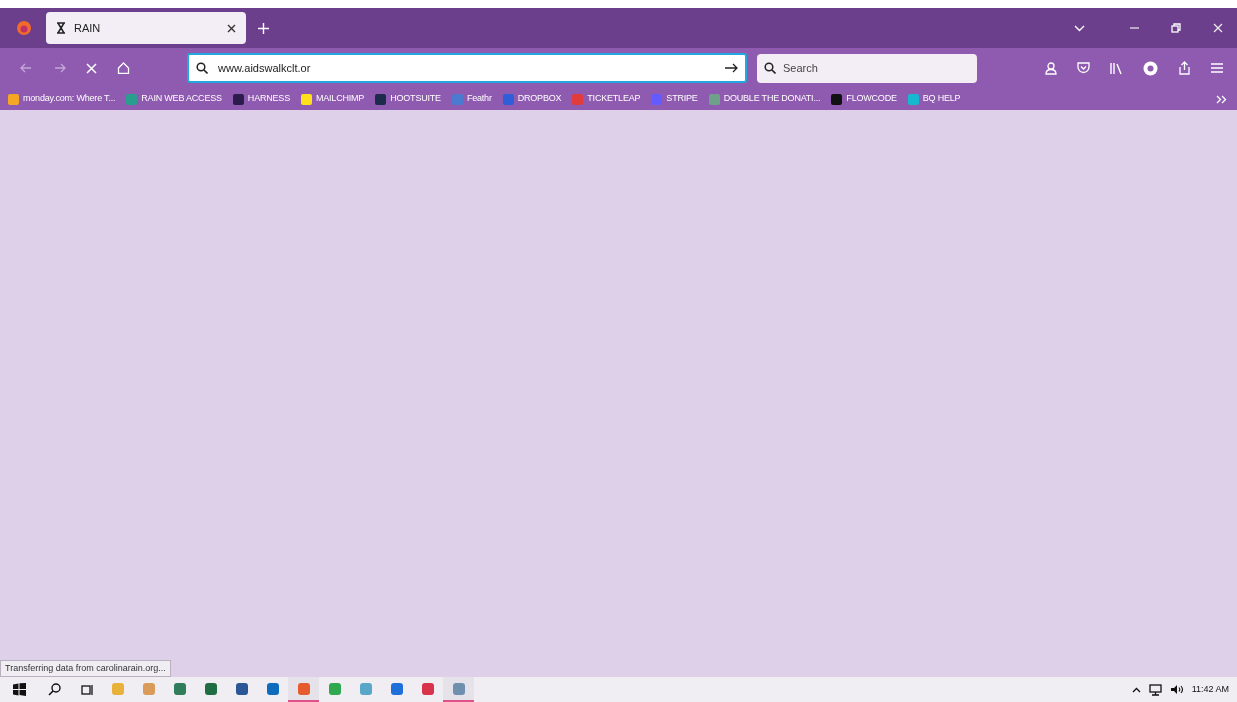 The width and height of the screenshot is (1237, 702). Describe the element at coordinates (800, 68) in the screenshot. I see `search-placeholder: Search` at that location.